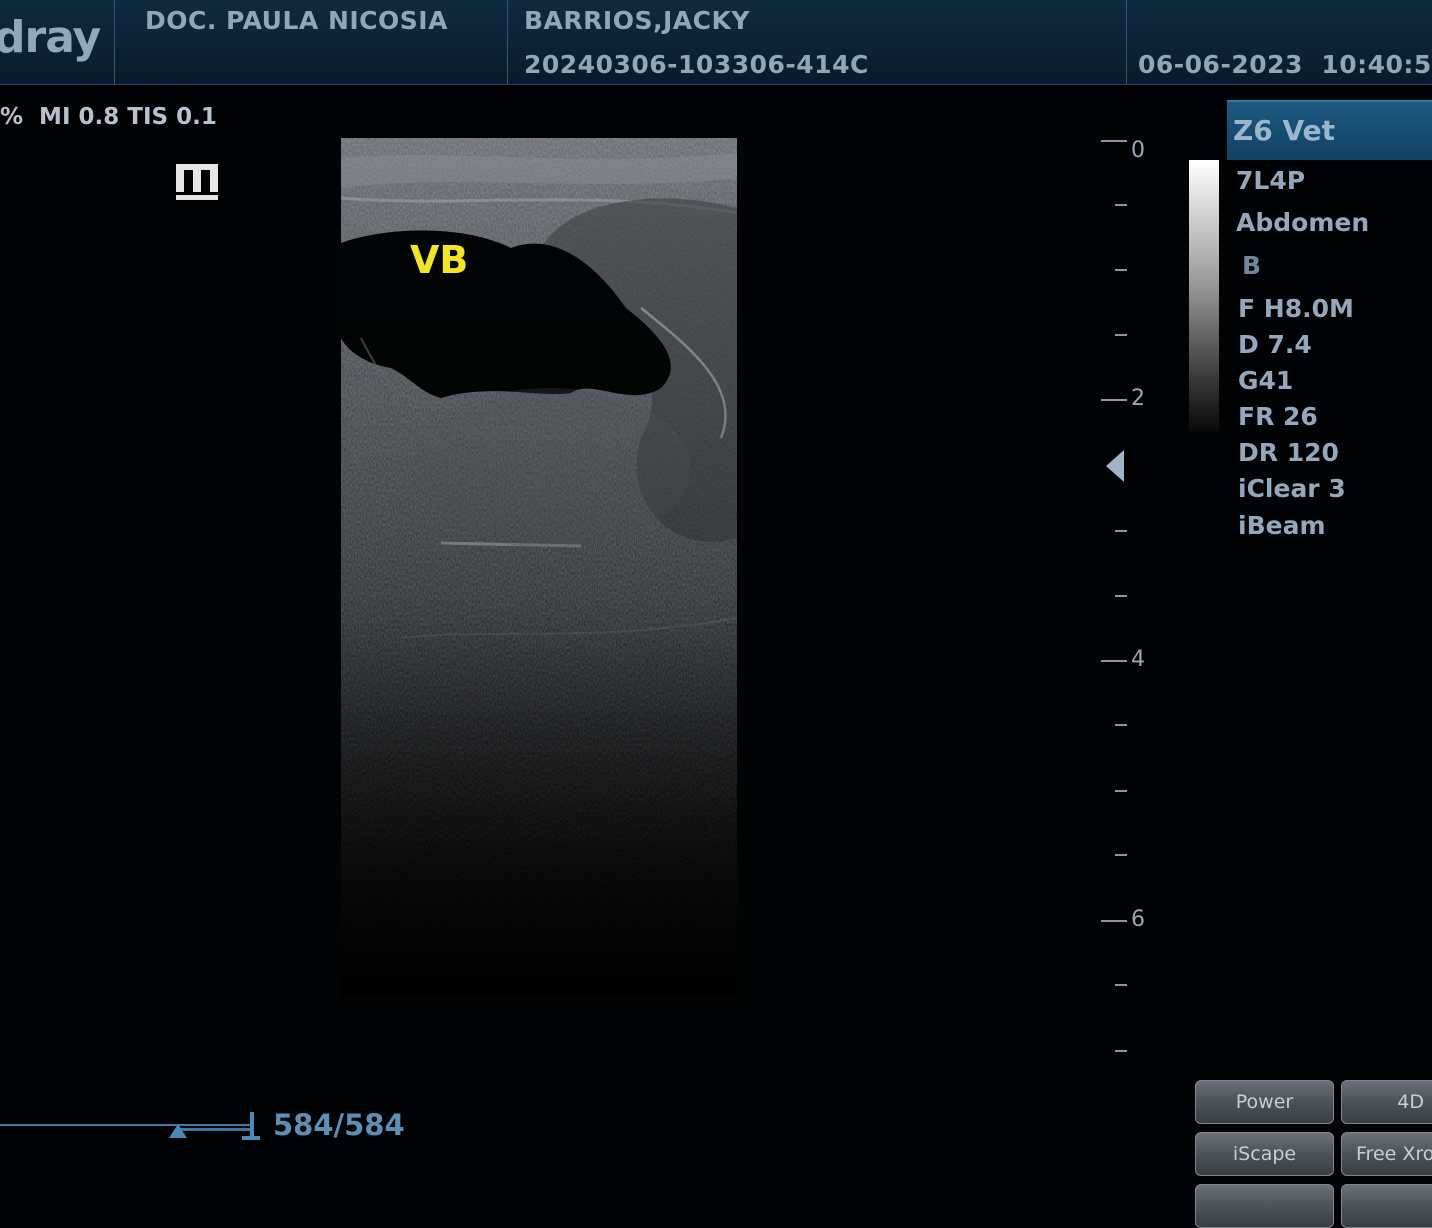  What do you see at coordinates (1275, 344) in the screenshot?
I see `depth-value: D 7.4` at bounding box center [1275, 344].